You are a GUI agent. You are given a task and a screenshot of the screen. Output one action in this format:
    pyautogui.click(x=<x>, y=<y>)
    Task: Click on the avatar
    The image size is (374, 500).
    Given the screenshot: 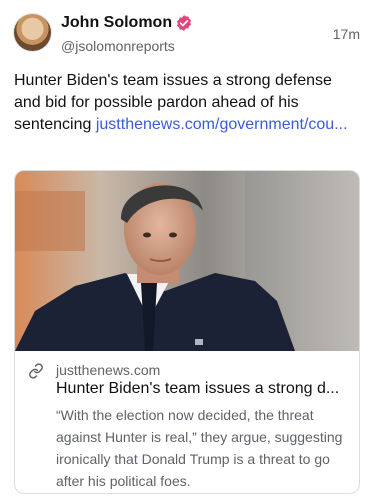 What is the action you would take?
    pyautogui.click(x=32, y=32)
    